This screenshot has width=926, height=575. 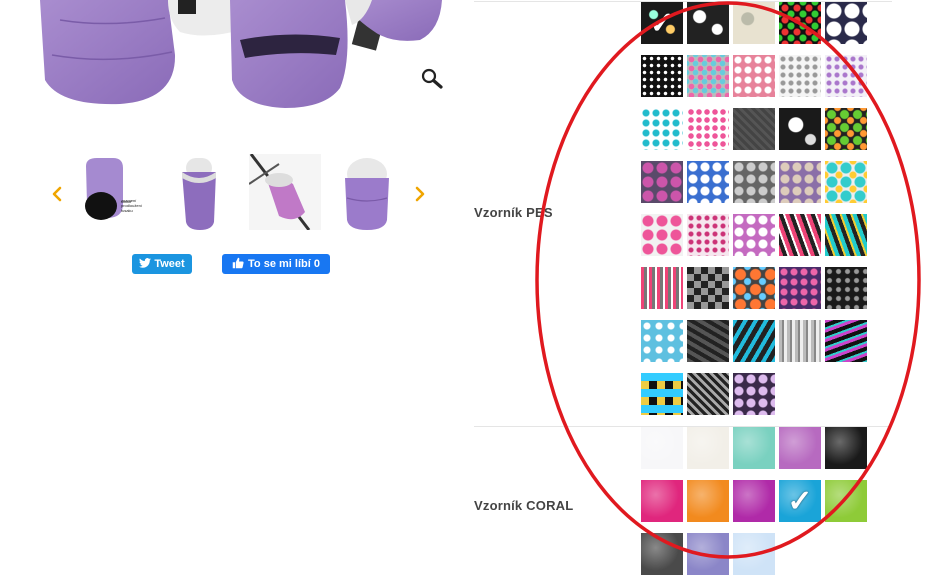 What do you see at coordinates (662, 448) in the screenshot?
I see `swatch-white-coral` at bounding box center [662, 448].